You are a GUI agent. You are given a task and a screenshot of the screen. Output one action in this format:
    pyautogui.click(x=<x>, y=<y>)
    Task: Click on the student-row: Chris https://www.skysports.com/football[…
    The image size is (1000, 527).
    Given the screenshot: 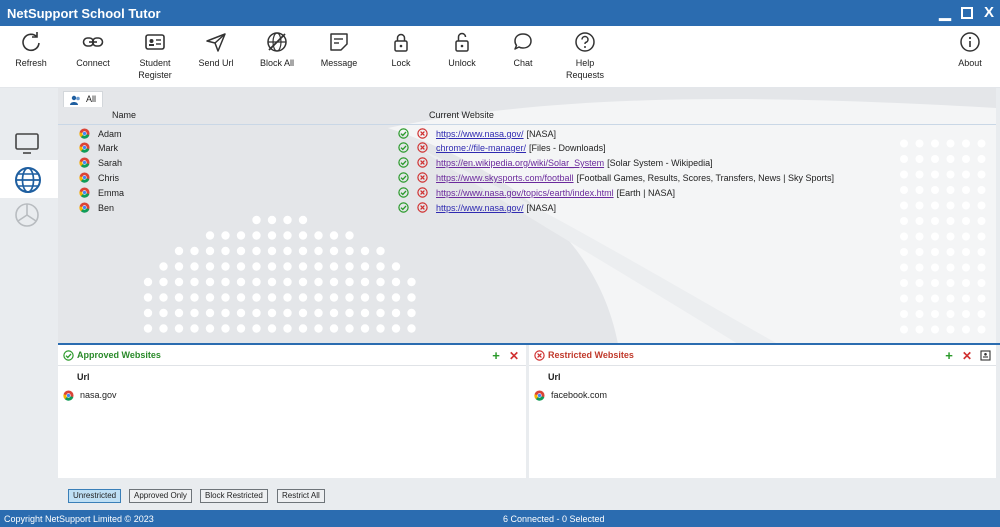 What is the action you would take?
    pyautogui.click(x=527, y=178)
    